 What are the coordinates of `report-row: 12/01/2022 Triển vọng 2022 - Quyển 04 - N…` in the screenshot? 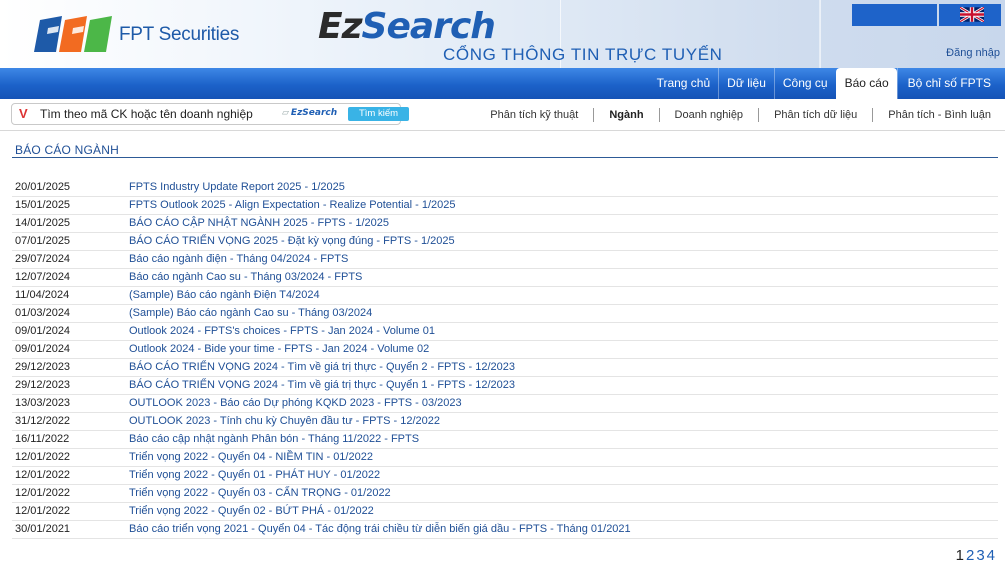 It's located at (505, 458).